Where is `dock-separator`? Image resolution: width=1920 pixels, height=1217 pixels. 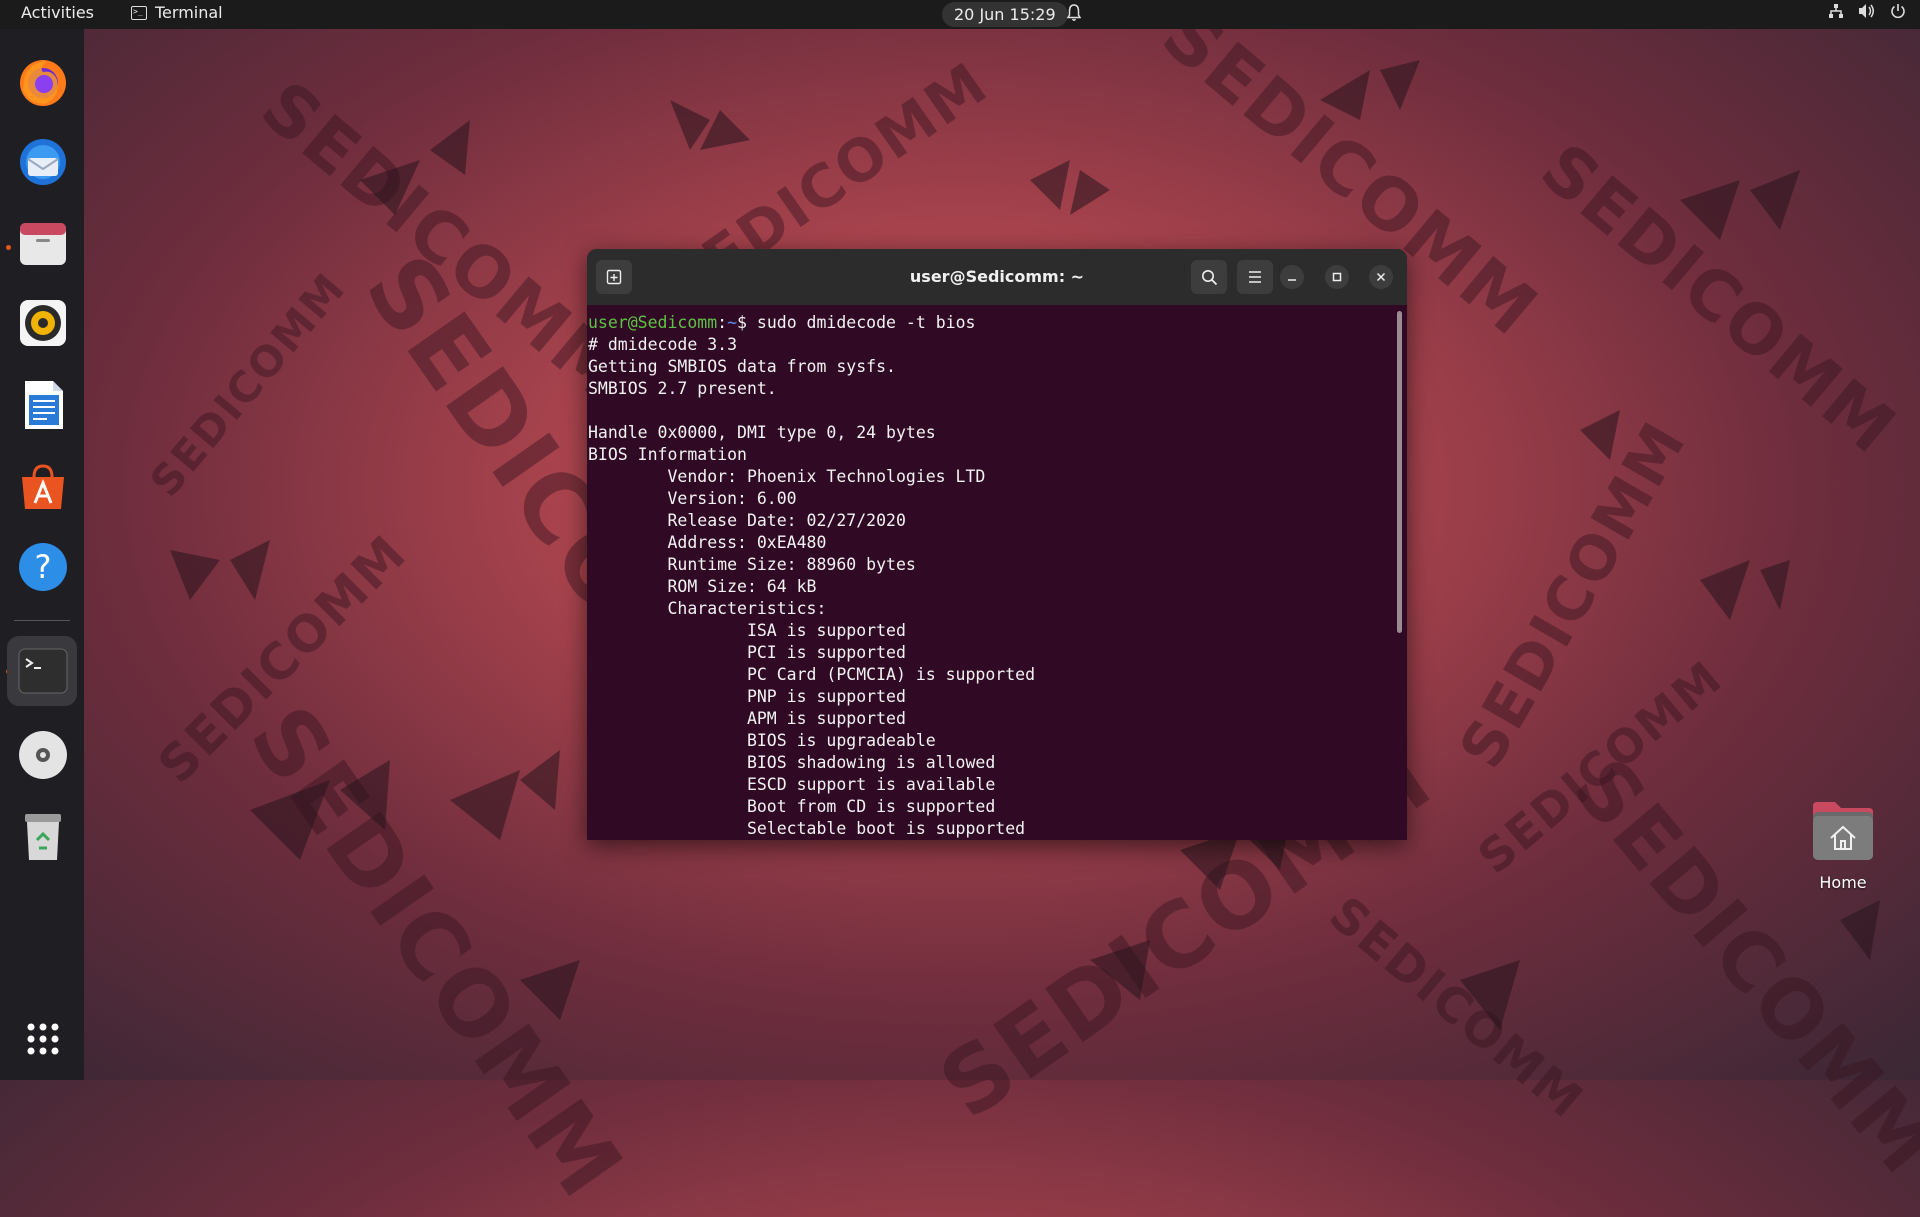
dock-separator is located at coordinates (42, 620).